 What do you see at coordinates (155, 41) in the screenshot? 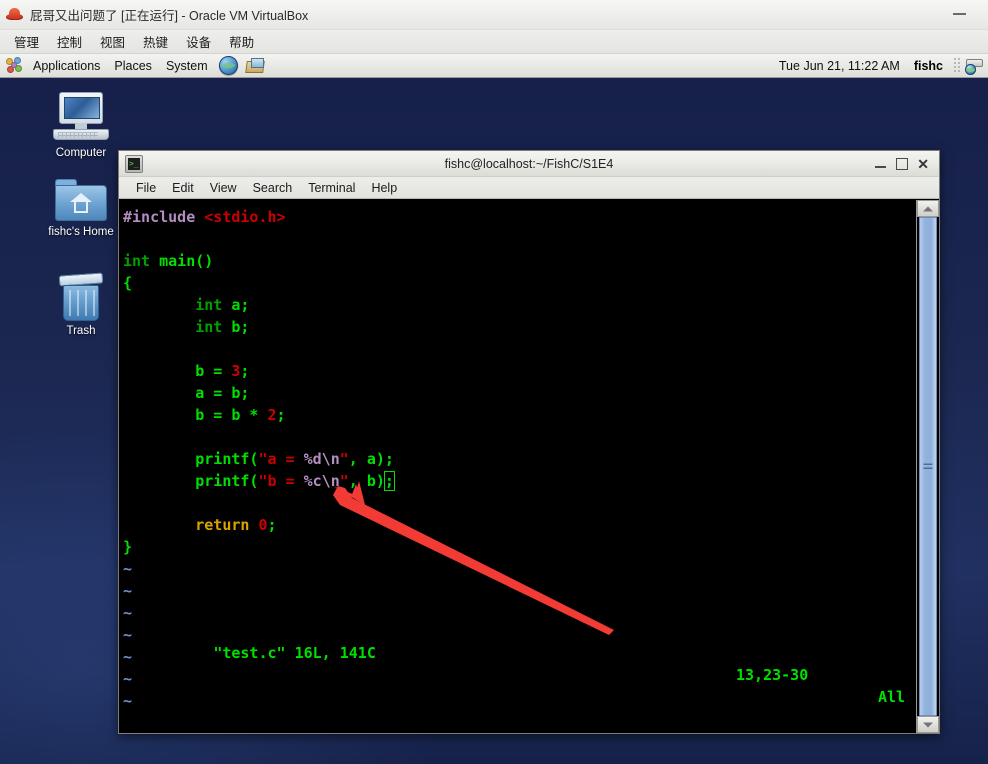
I see `vbox-menu-hotkey: 热键` at bounding box center [155, 41].